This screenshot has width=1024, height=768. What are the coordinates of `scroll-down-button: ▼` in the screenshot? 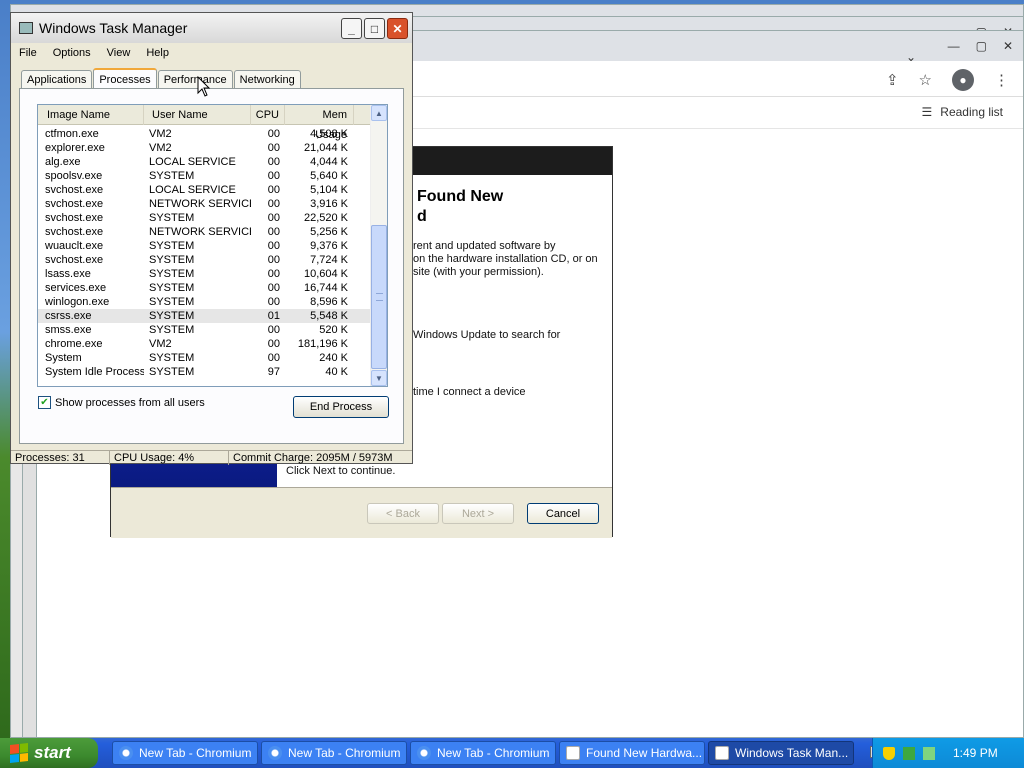 It's located at (379, 378).